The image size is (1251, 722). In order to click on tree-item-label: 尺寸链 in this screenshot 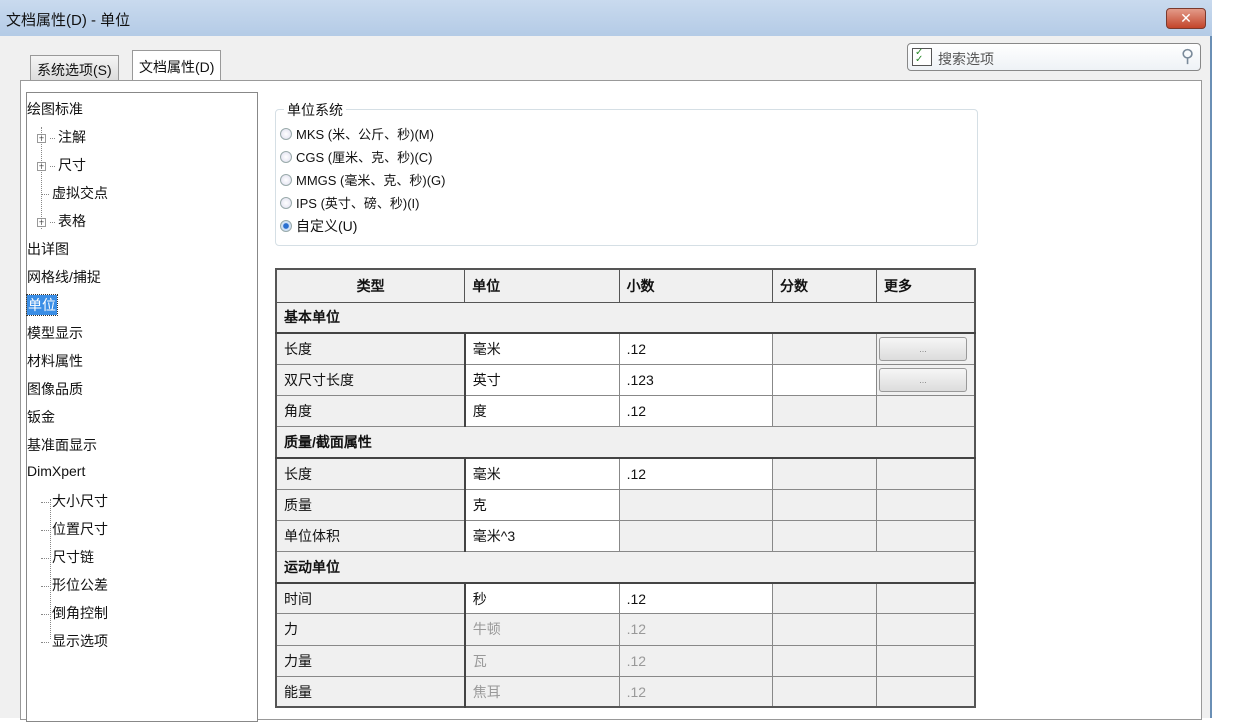, I will do `click(73, 557)`.